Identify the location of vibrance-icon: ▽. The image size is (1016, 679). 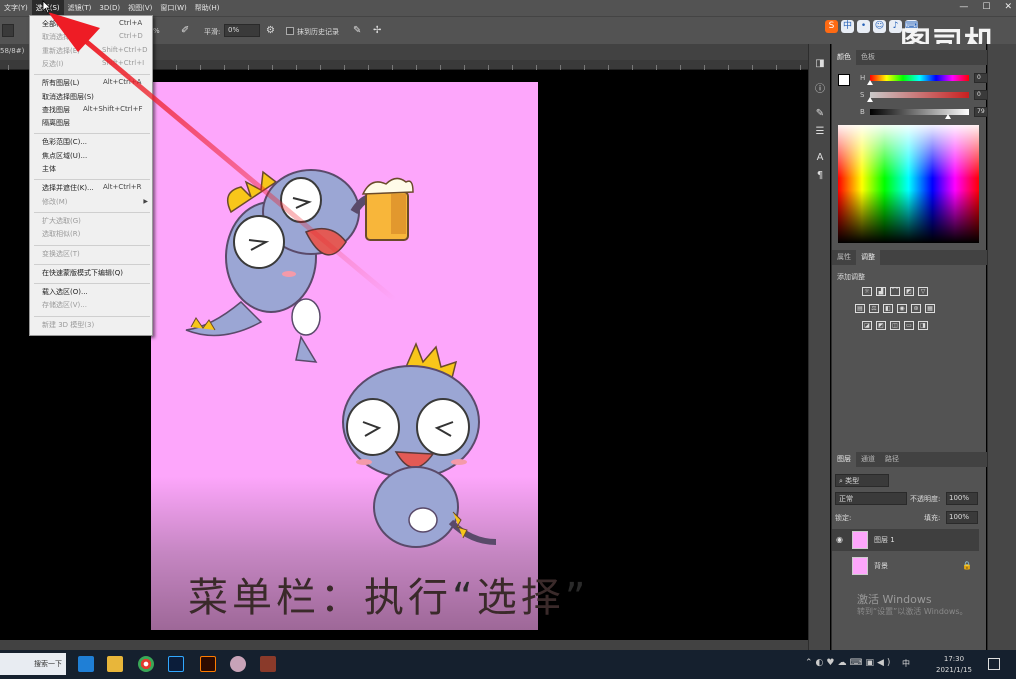
(923, 291).